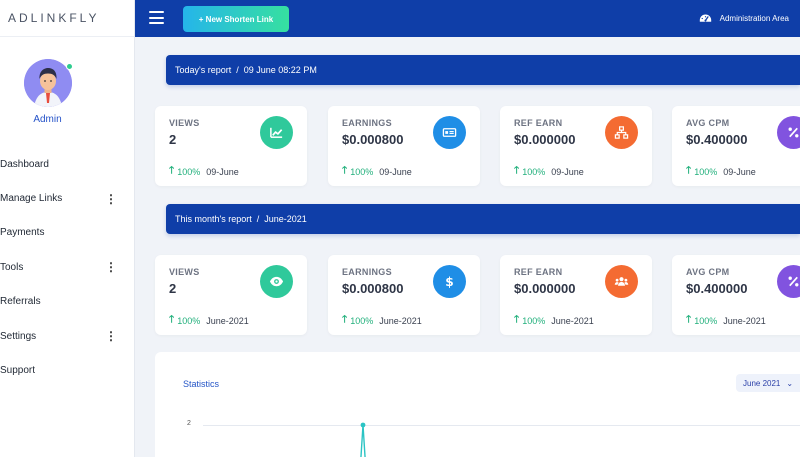 The height and width of the screenshot is (457, 800). Describe the element at coordinates (231, 146) in the screenshot. I see `stat-card-views: VIEWS 2 🡑 100% 09-June` at that location.